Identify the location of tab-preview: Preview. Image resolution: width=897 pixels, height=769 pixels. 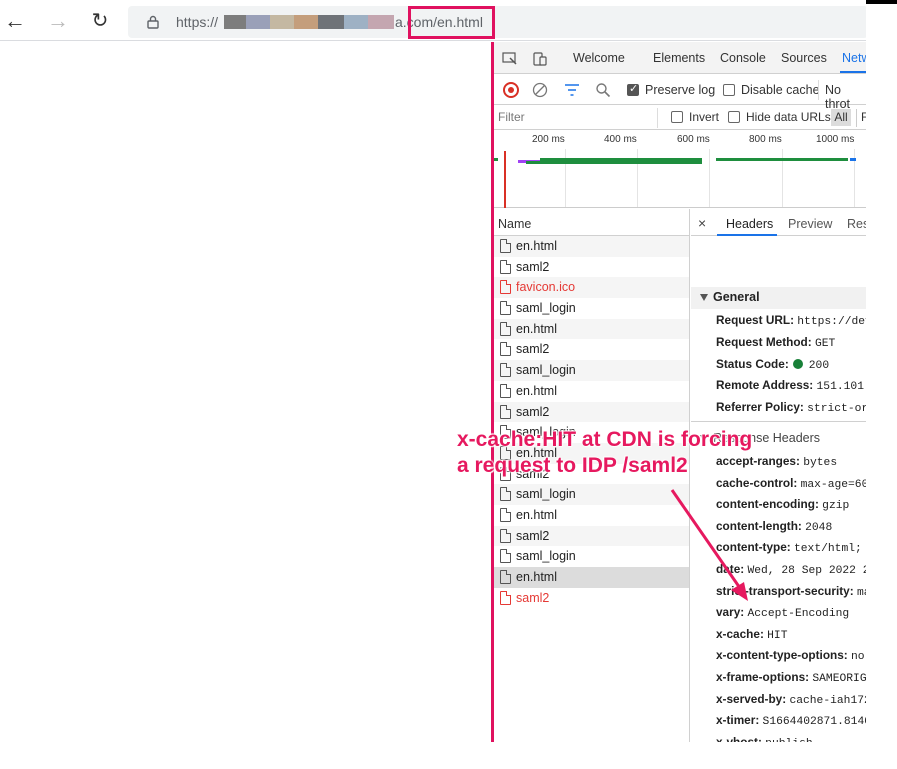
(810, 224).